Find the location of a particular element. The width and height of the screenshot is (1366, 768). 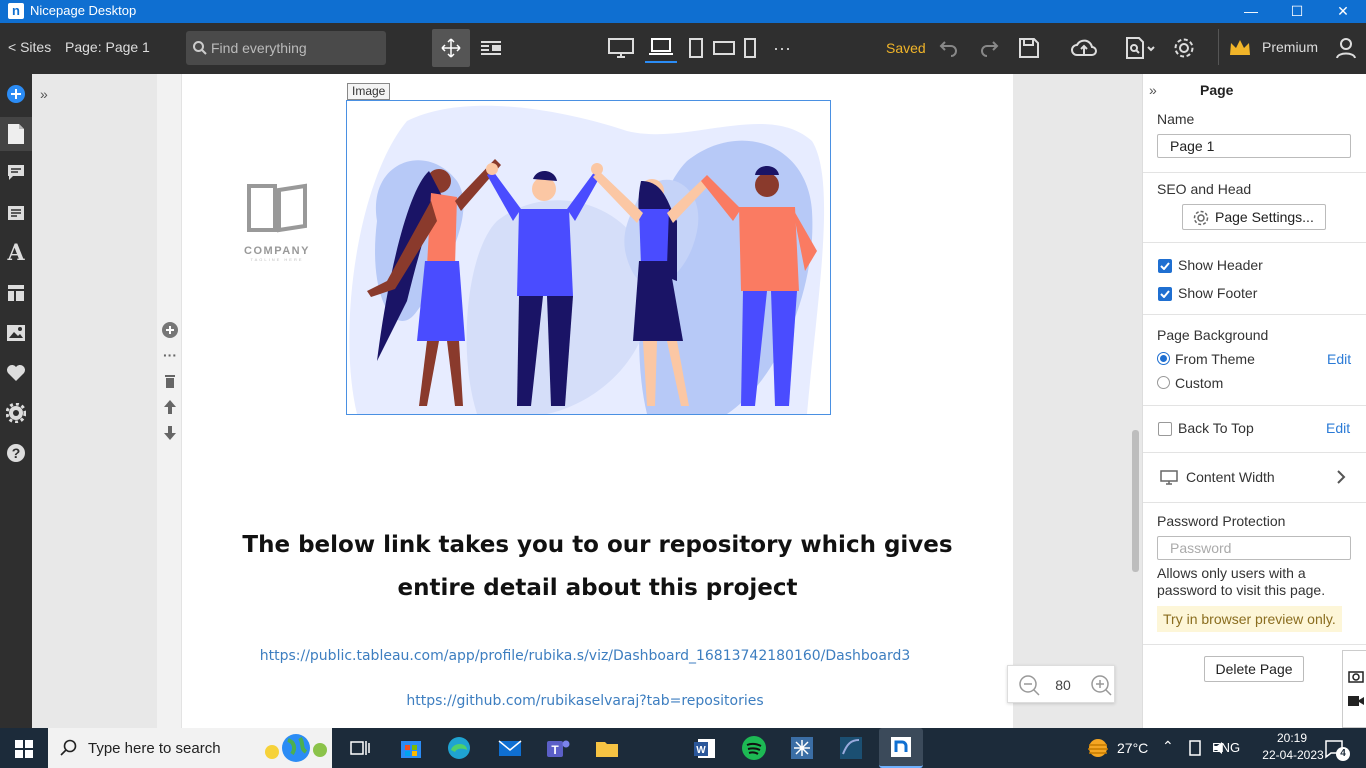

arrow-down-icon is located at coordinates (170, 433).